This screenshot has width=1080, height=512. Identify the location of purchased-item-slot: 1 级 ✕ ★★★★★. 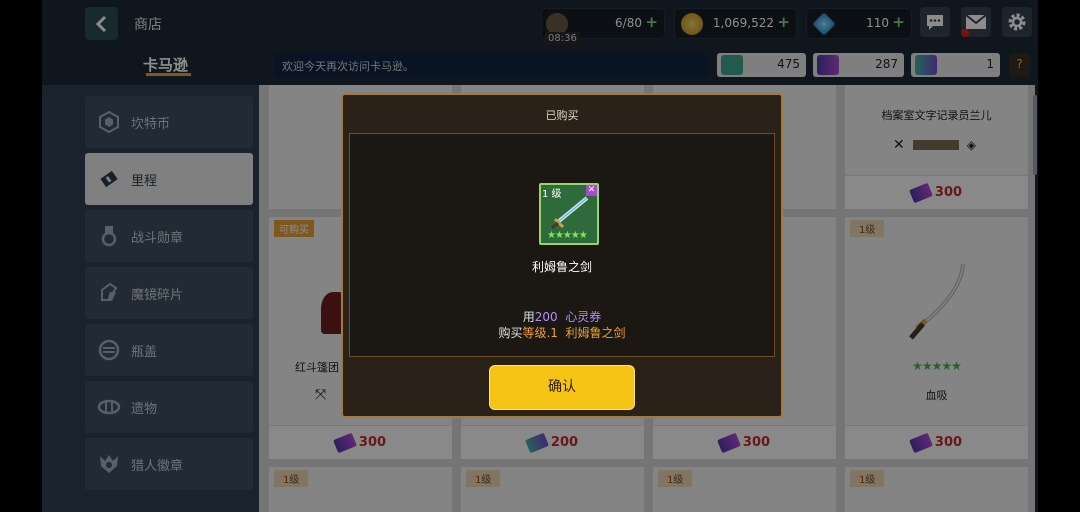
(569, 214).